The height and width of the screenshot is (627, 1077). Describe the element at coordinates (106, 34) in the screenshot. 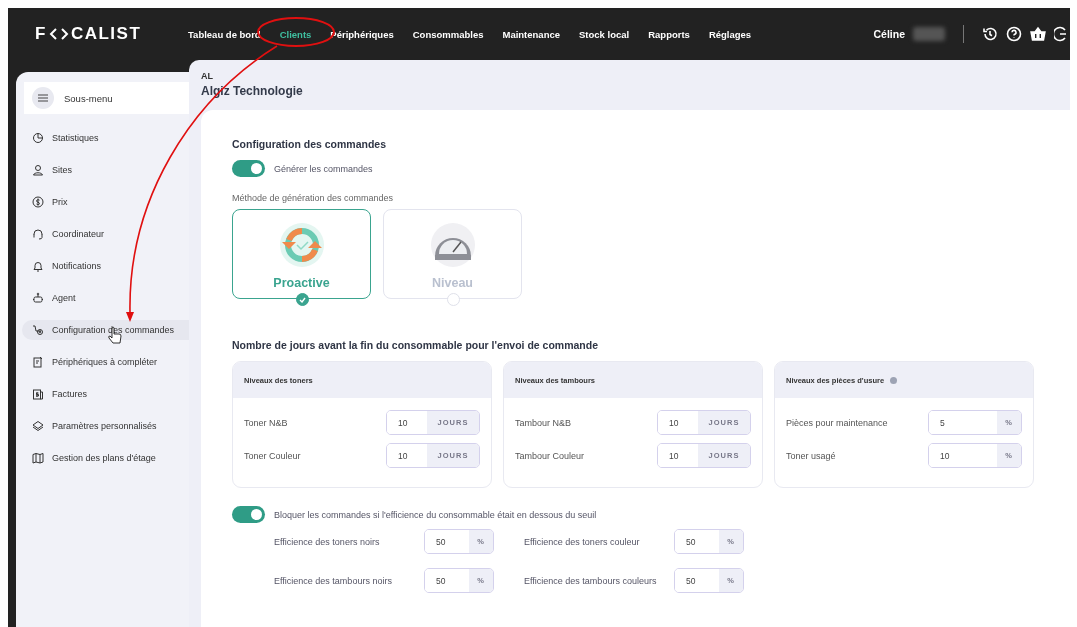

I see `logo-text: CALIST` at that location.